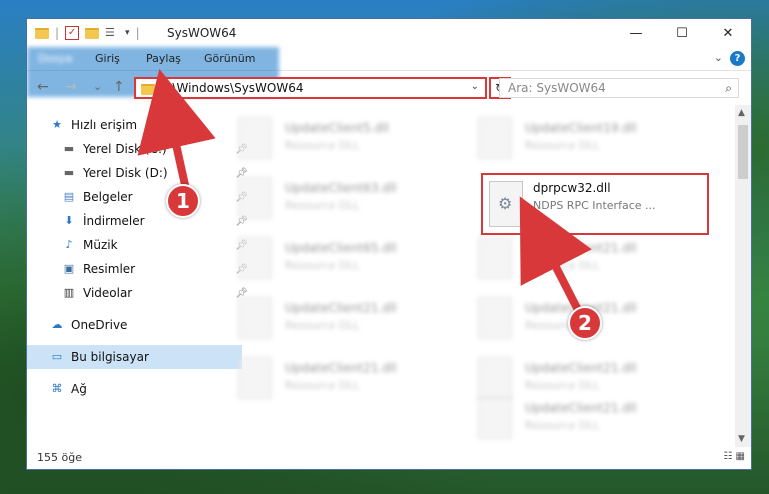  Describe the element at coordinates (176, 128) in the screenshot. I see `arrow-to-address-bar` at that location.